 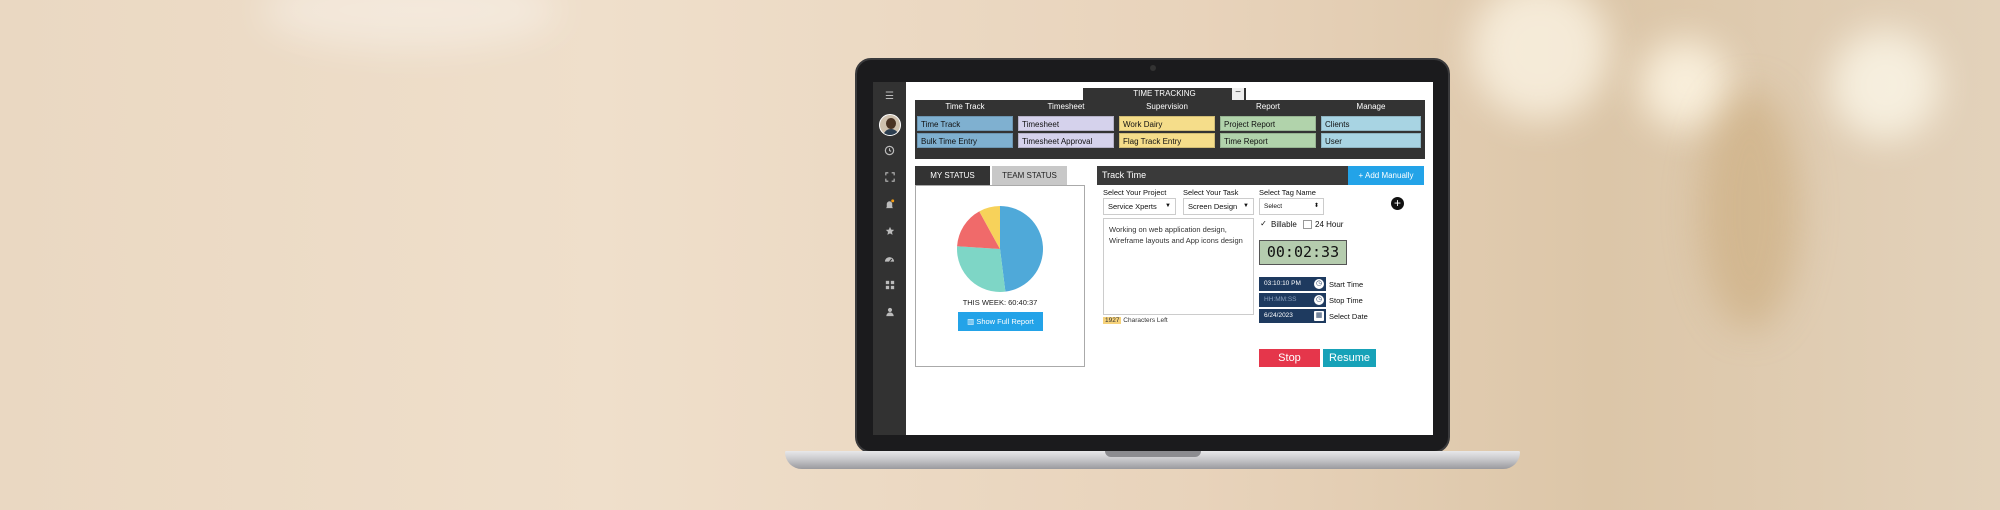 I want to click on tag-select: Select ⬍, so click(x=1291, y=206).